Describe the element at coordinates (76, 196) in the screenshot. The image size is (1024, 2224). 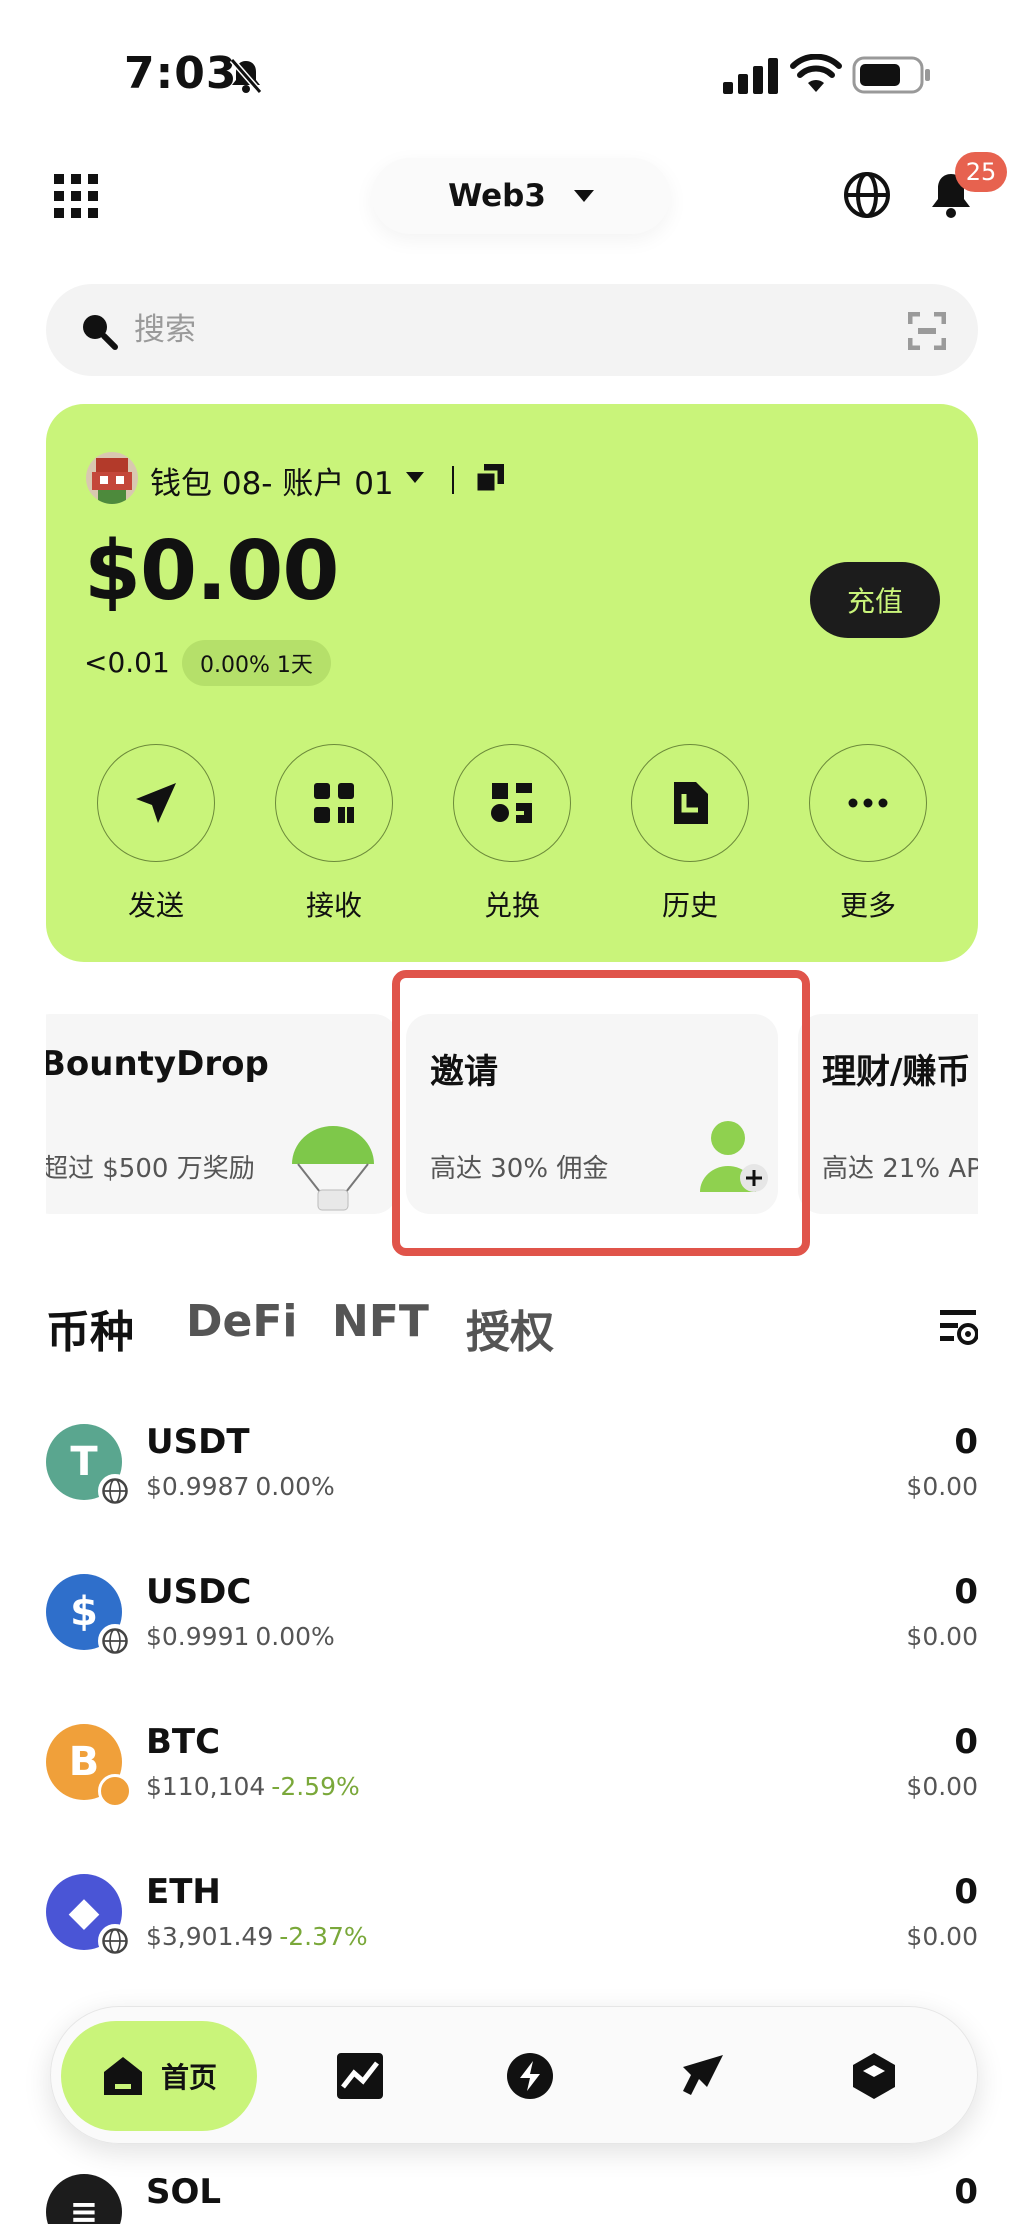
I see `apps-grid-icon` at that location.